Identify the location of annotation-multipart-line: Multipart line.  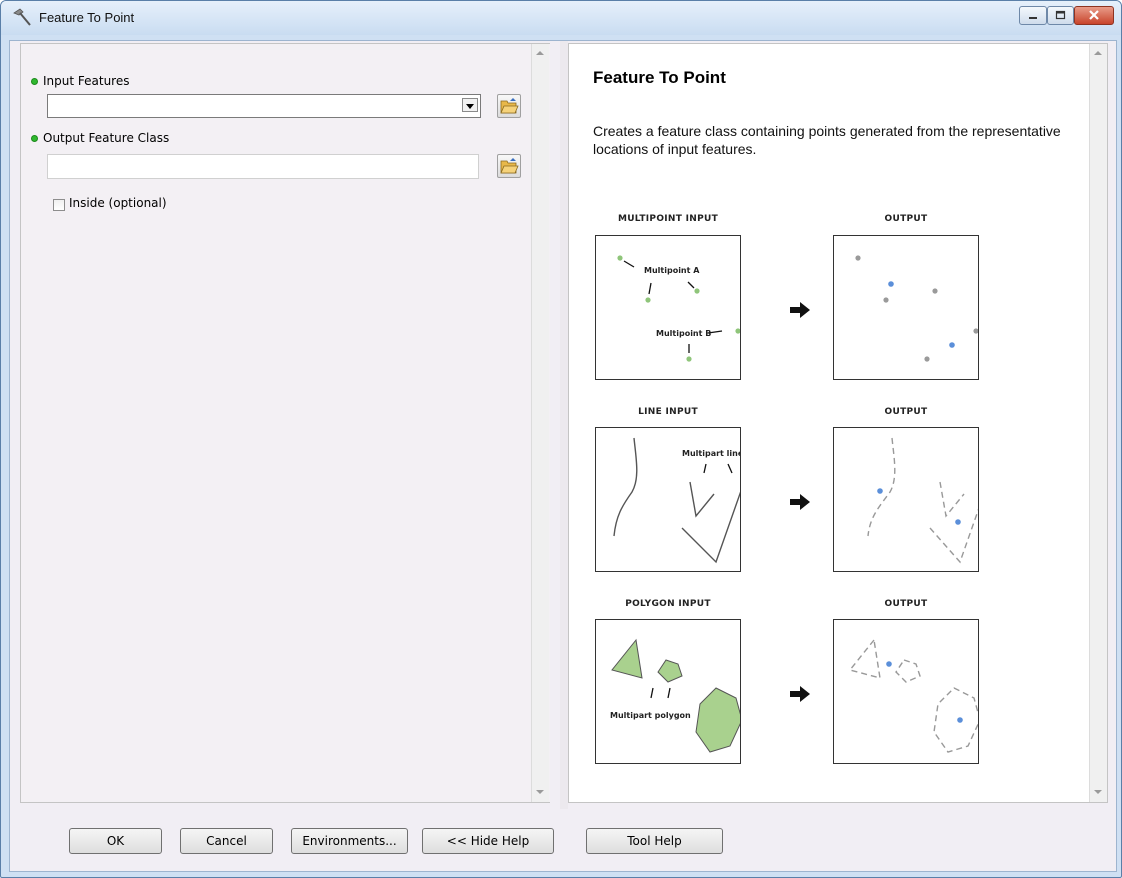
(711, 453).